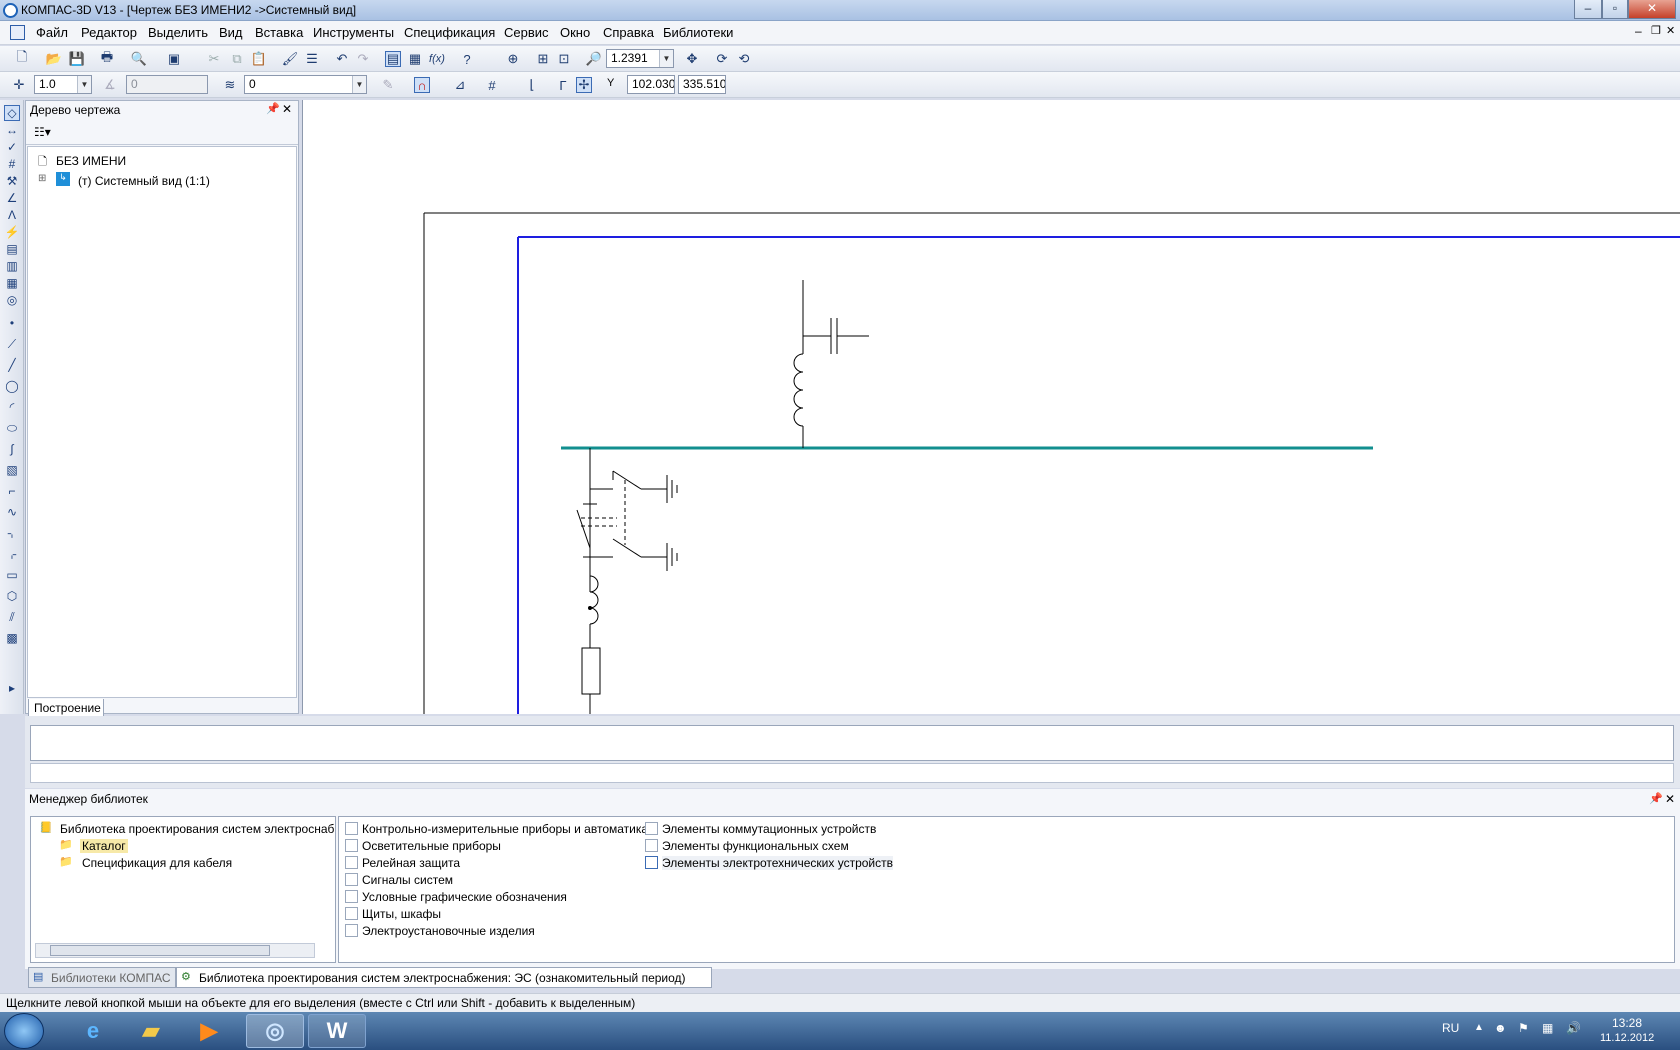  Describe the element at coordinates (214, 59) in the screenshot. I see `cut-icon: ✂` at that location.